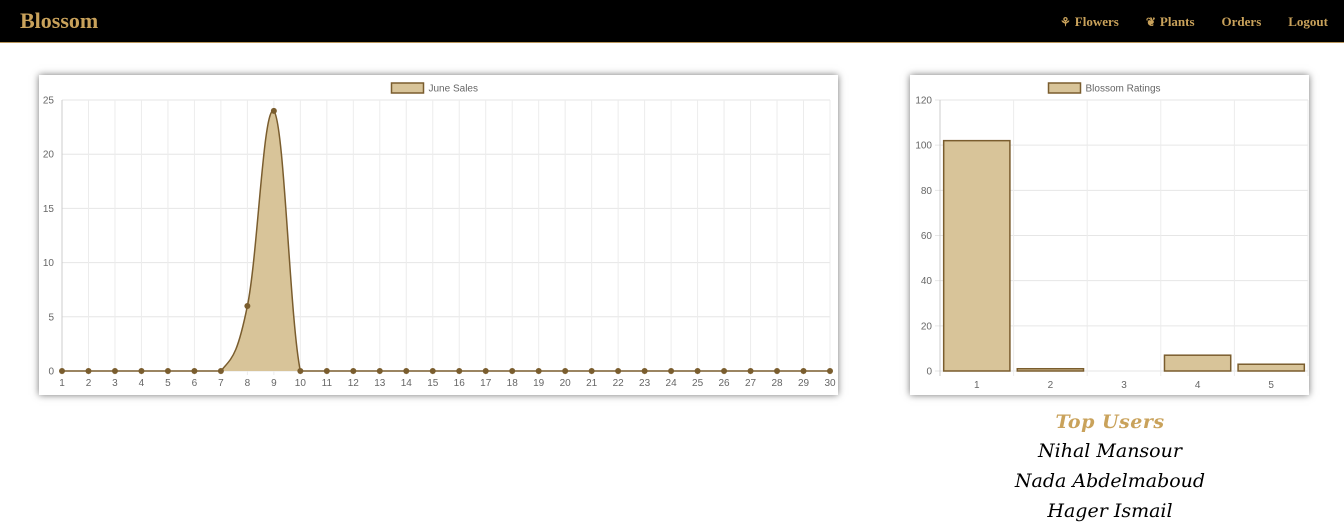  Describe the element at coordinates (453, 89) in the screenshot. I see `legend-label: June Sales` at that location.